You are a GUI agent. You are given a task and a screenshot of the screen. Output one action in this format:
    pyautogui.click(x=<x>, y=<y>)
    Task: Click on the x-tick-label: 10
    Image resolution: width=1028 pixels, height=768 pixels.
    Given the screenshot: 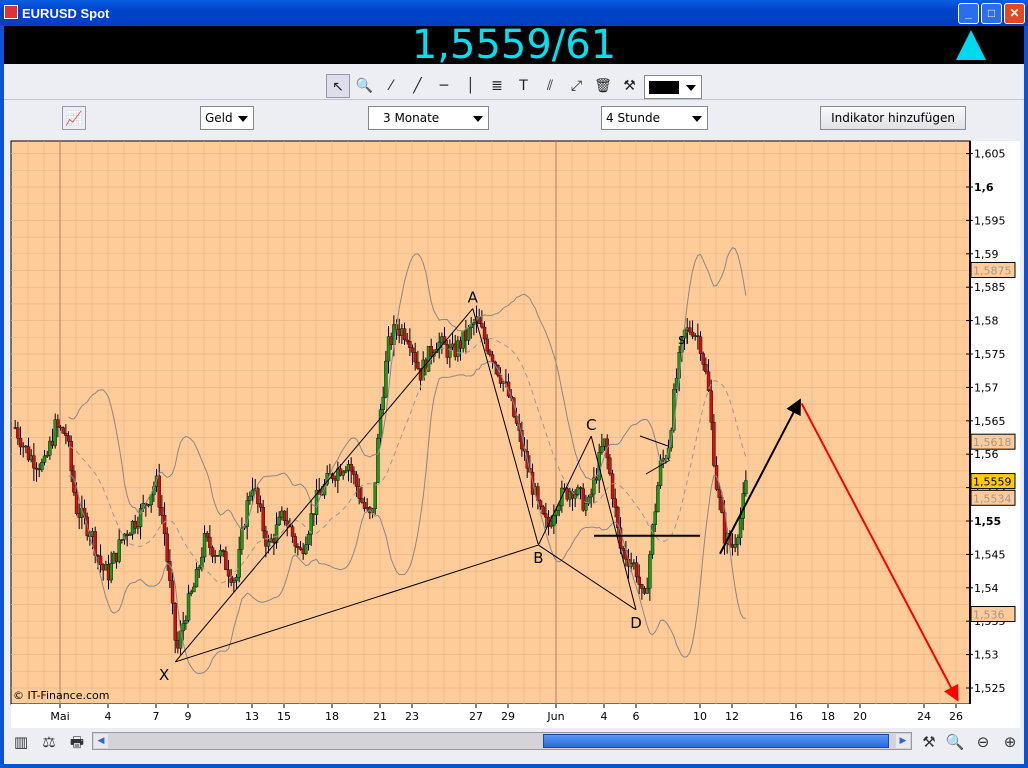 What is the action you would take?
    pyautogui.click(x=700, y=716)
    